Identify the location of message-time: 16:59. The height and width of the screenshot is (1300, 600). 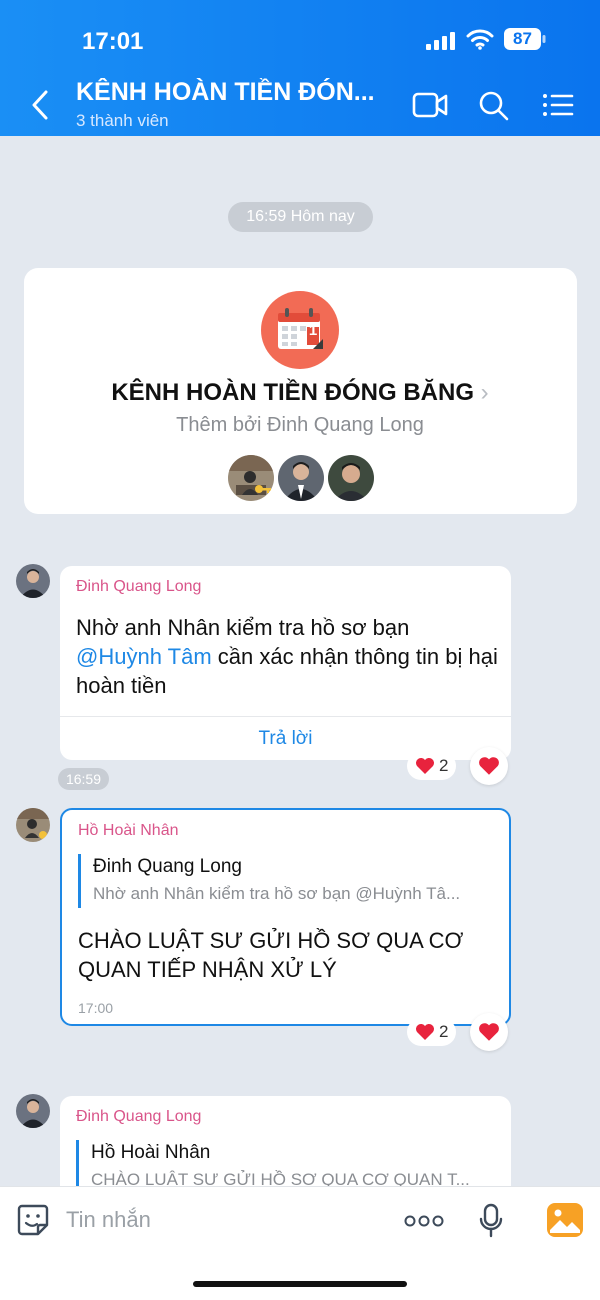
(83, 779).